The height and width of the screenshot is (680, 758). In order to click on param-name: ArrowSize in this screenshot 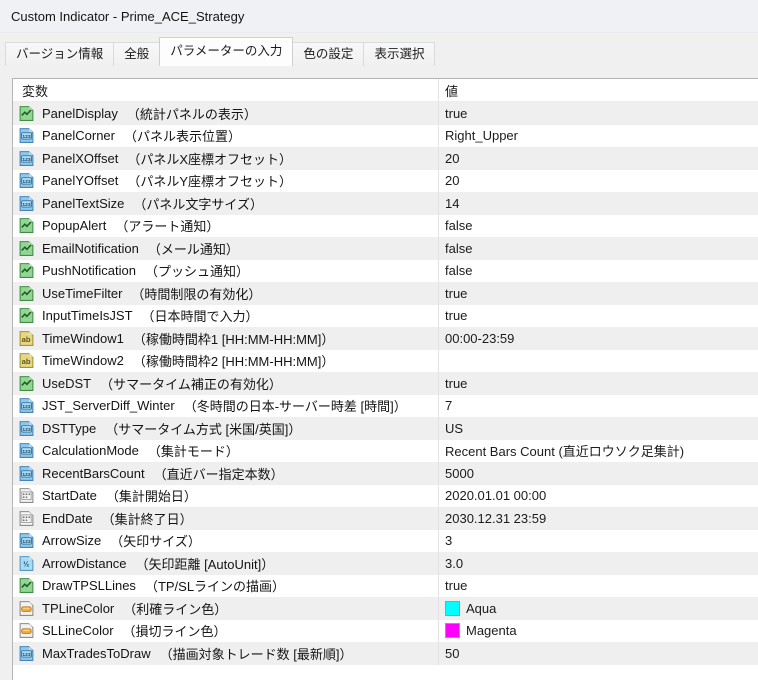, I will do `click(72, 541)`.